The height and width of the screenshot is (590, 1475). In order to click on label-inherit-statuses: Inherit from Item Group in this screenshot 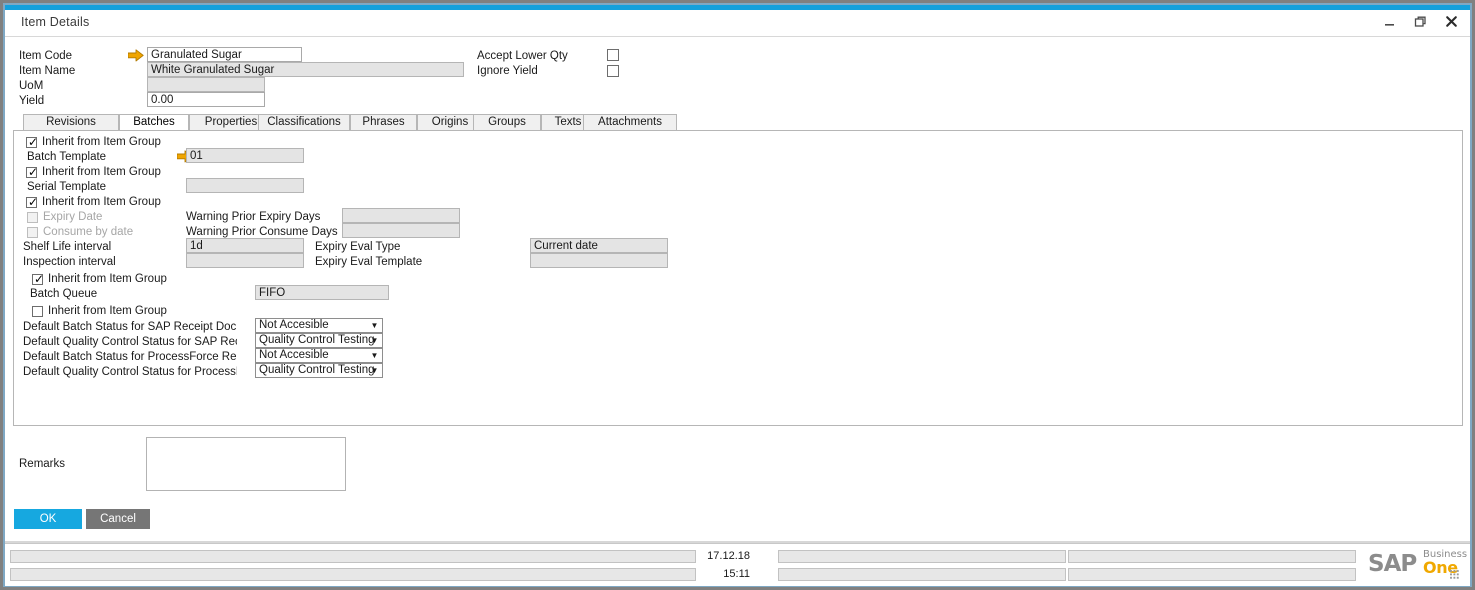, I will do `click(107, 311)`.